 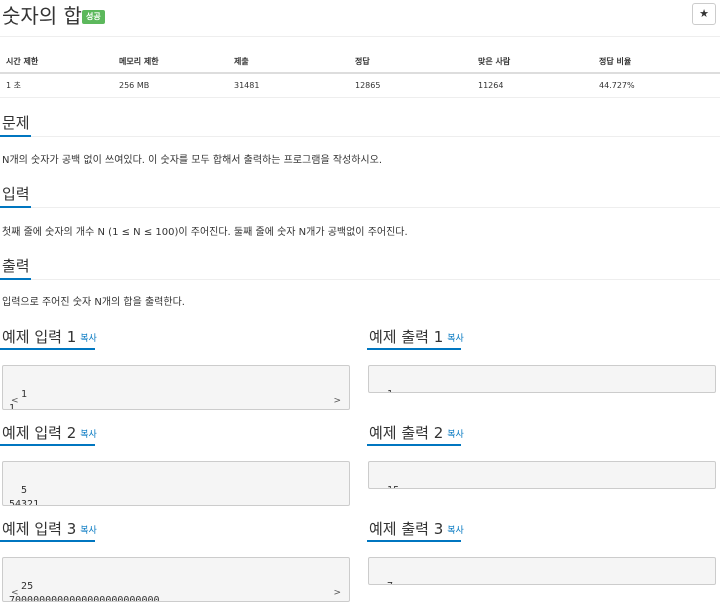 I want to click on sample-output-1-box: 1, so click(x=542, y=379).